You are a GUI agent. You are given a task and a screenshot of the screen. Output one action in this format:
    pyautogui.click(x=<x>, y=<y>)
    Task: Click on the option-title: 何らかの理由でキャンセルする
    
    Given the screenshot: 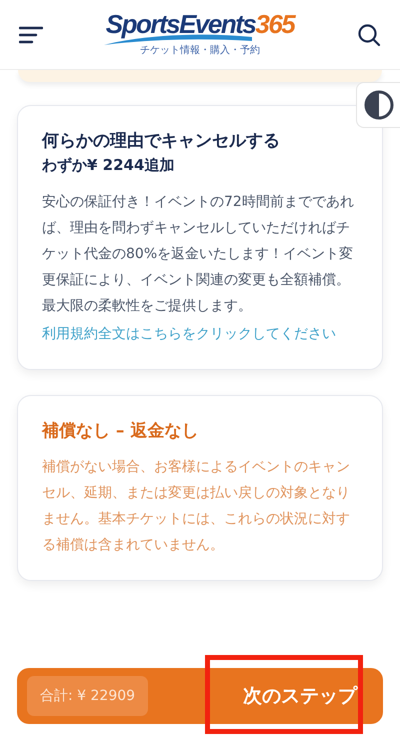 What is the action you would take?
    pyautogui.click(x=161, y=141)
    